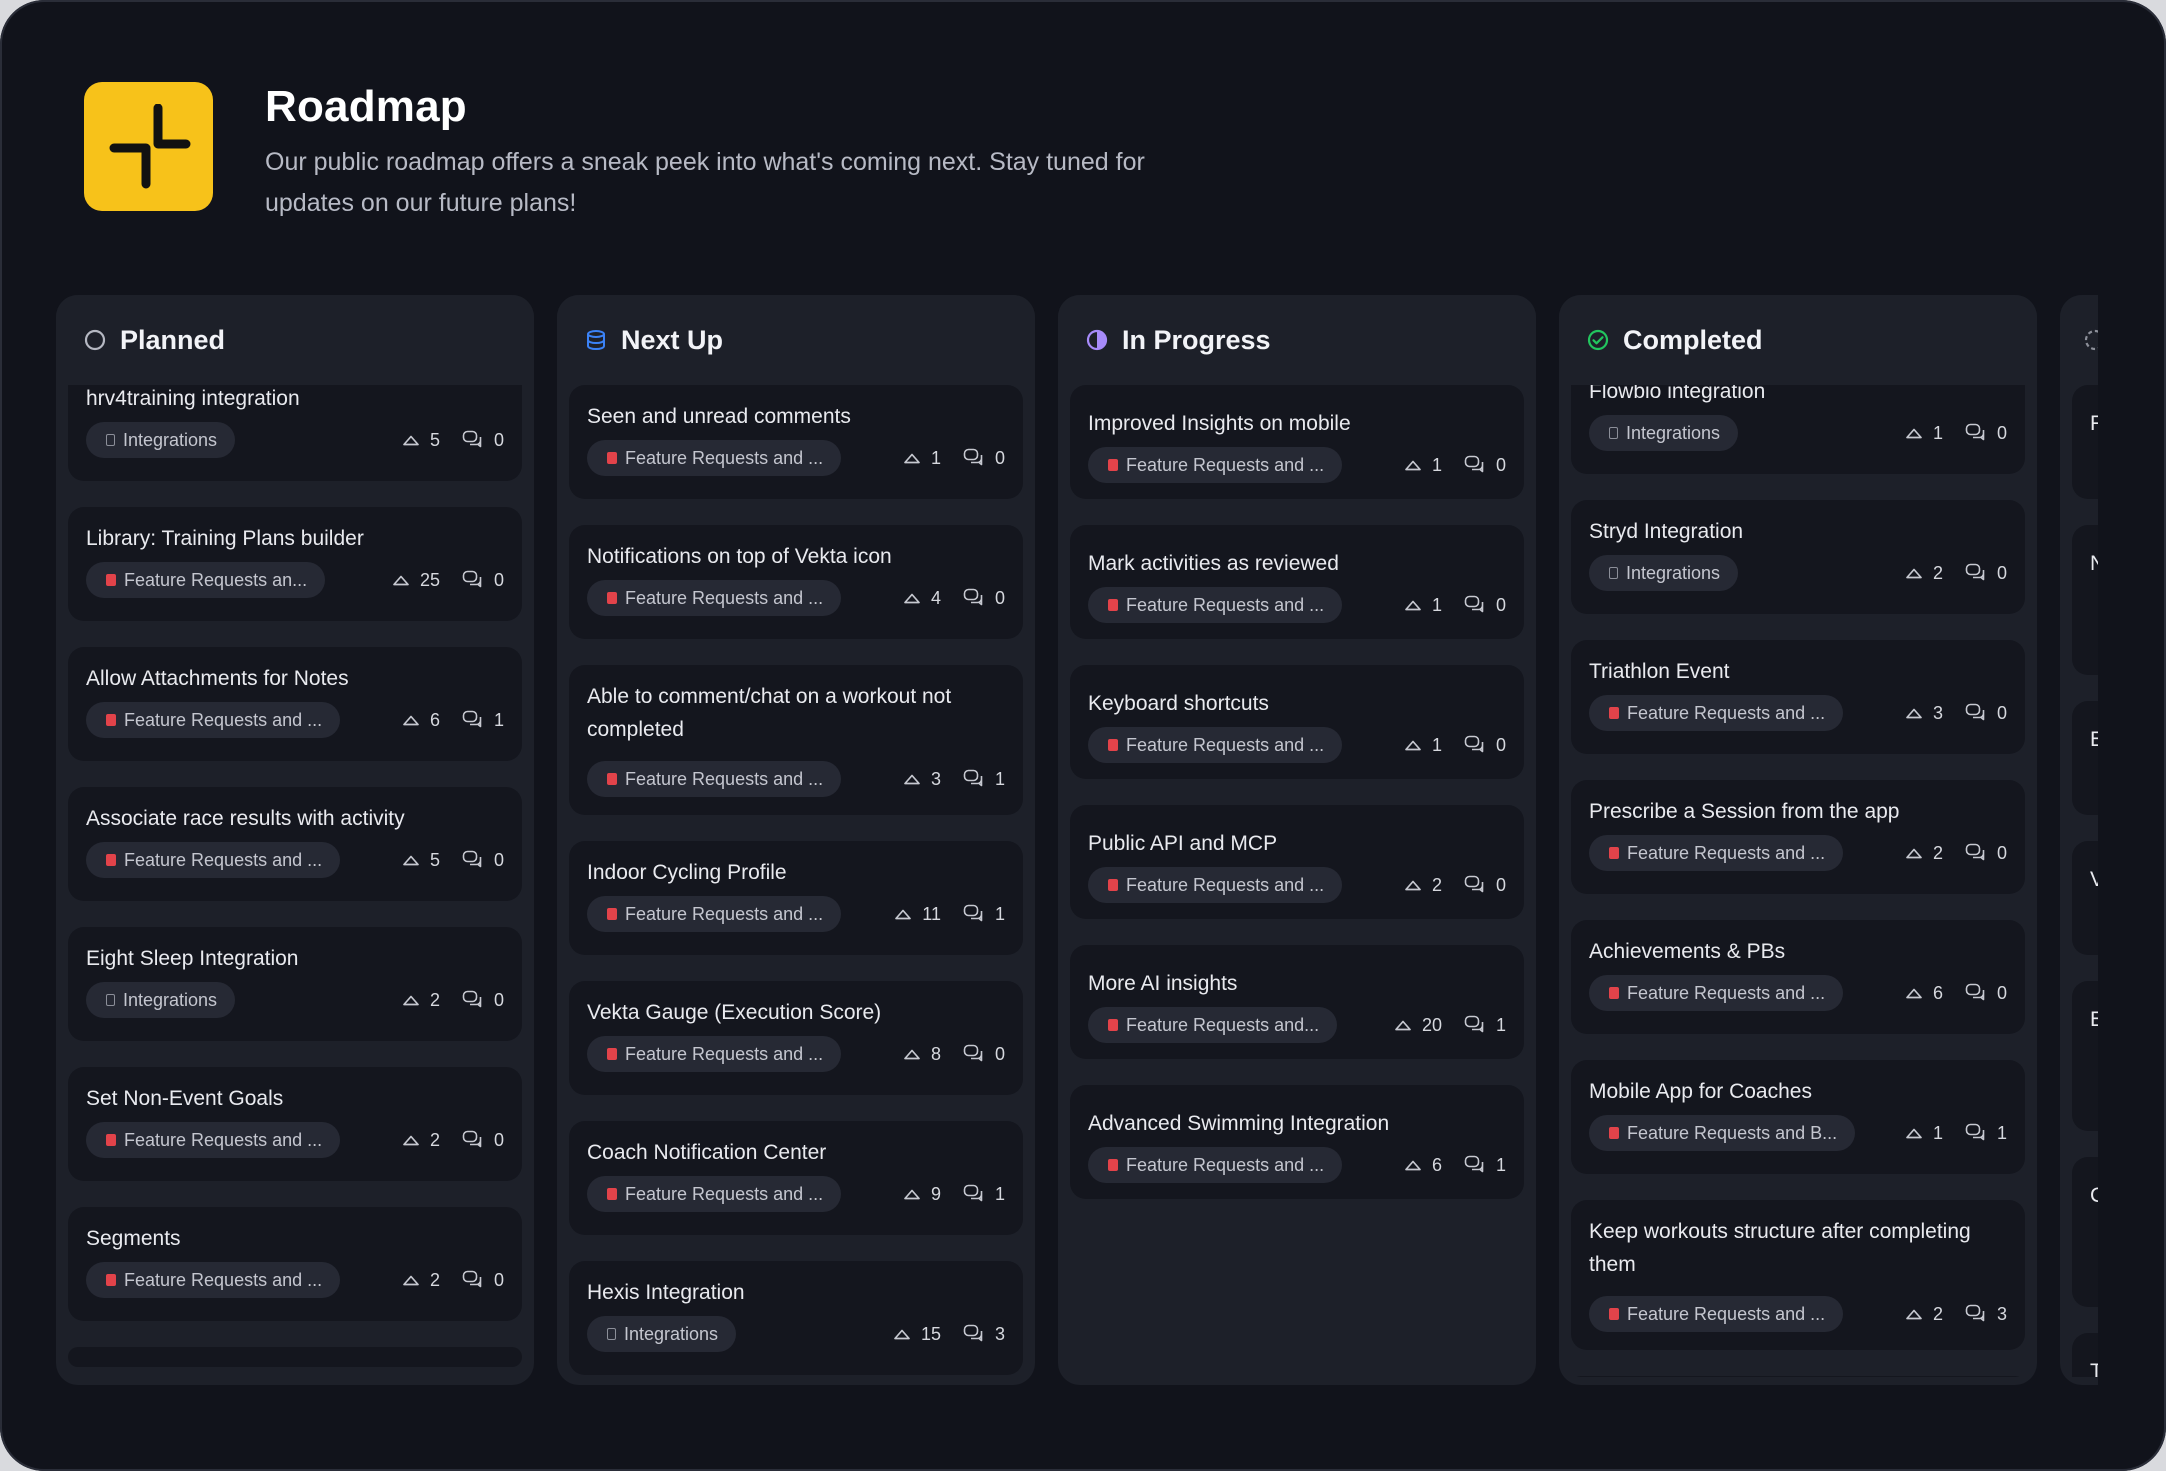 The width and height of the screenshot is (2166, 1471). I want to click on upvote-button: 4, so click(922, 598).